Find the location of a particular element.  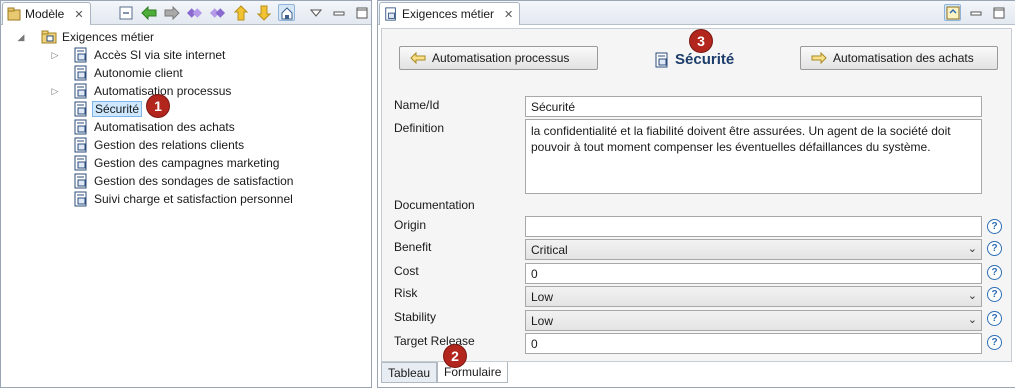

previous-diamond-icon is located at coordinates (194, 12).